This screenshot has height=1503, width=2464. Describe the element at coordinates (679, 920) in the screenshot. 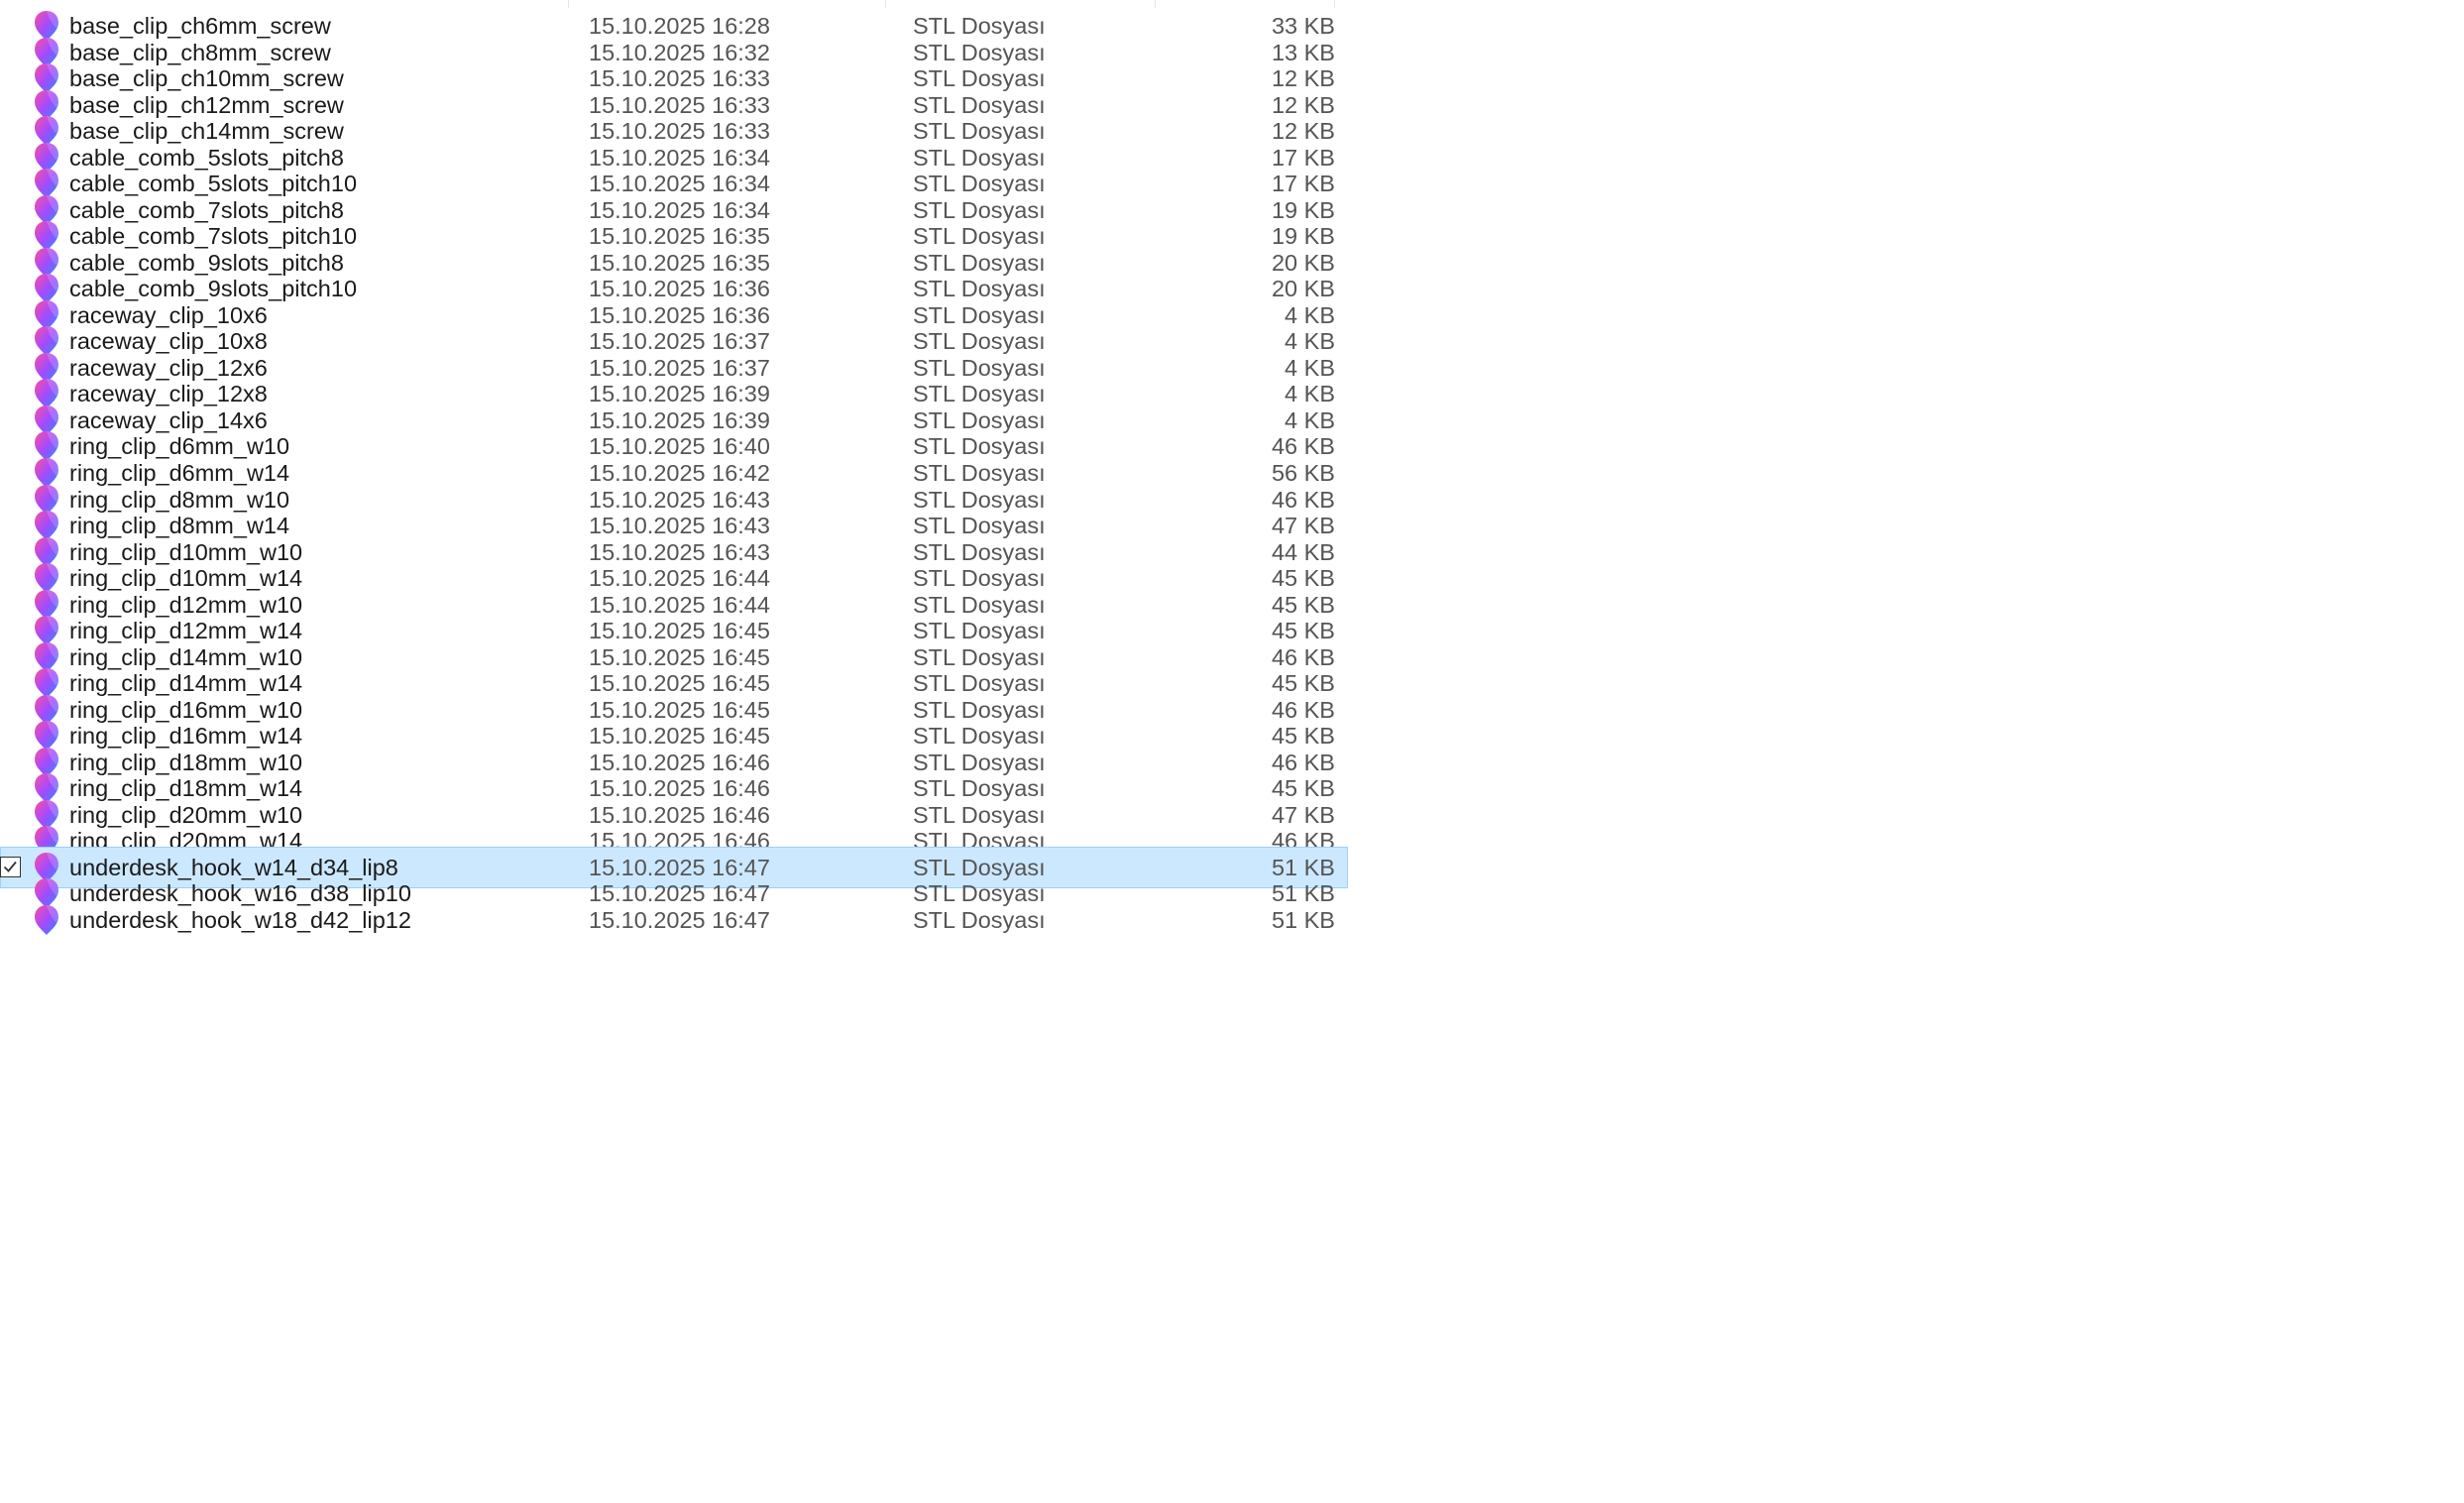

I see `file-date-modified: 15.10.2025 16:47` at that location.